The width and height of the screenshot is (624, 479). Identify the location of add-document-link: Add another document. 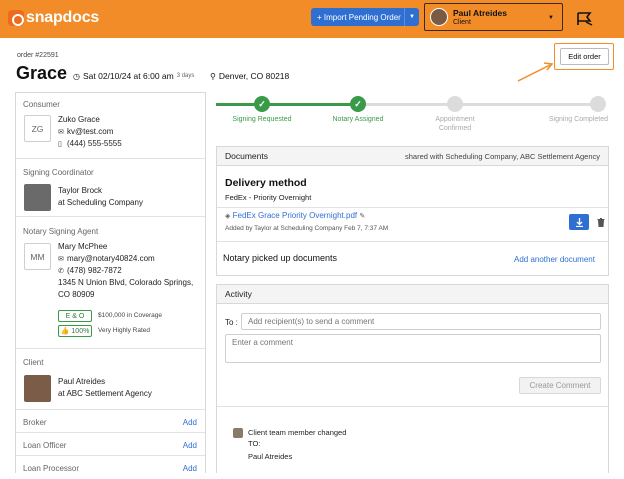
(554, 259).